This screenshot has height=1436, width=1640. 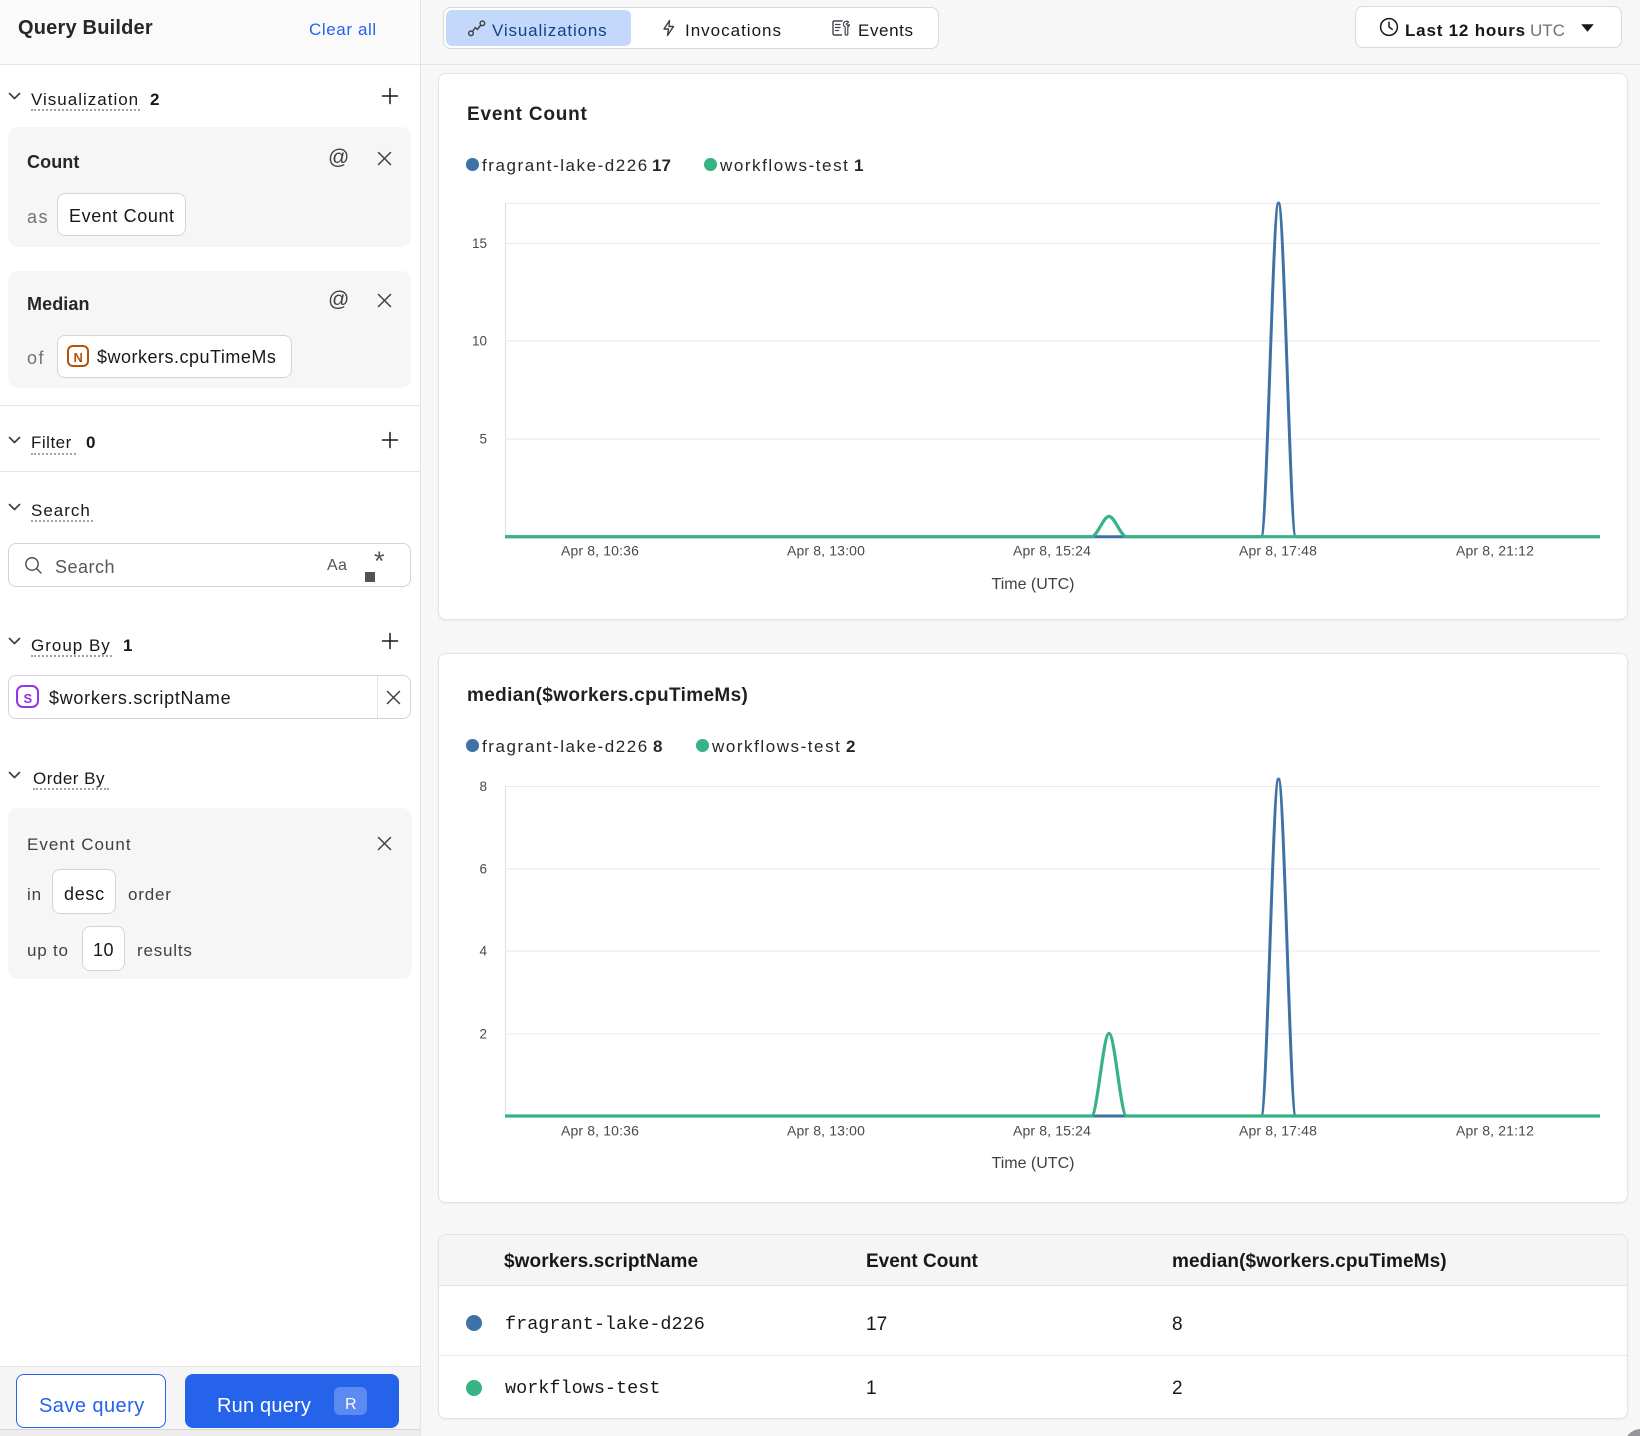 I want to click on svg-text: 10, so click(x=479, y=341).